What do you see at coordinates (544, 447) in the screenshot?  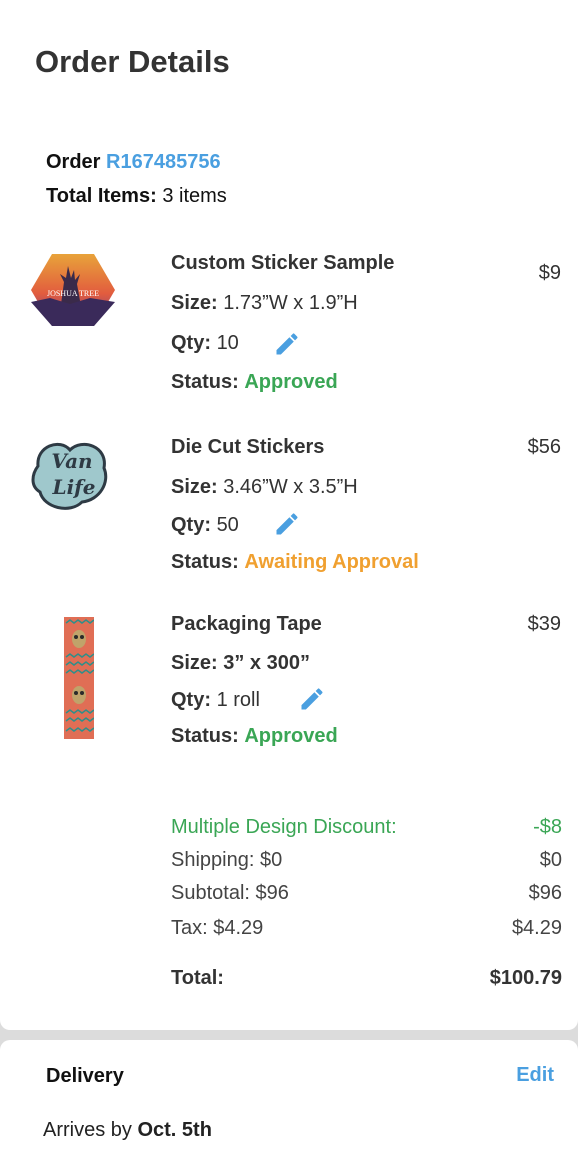 I see `item-price: $56` at bounding box center [544, 447].